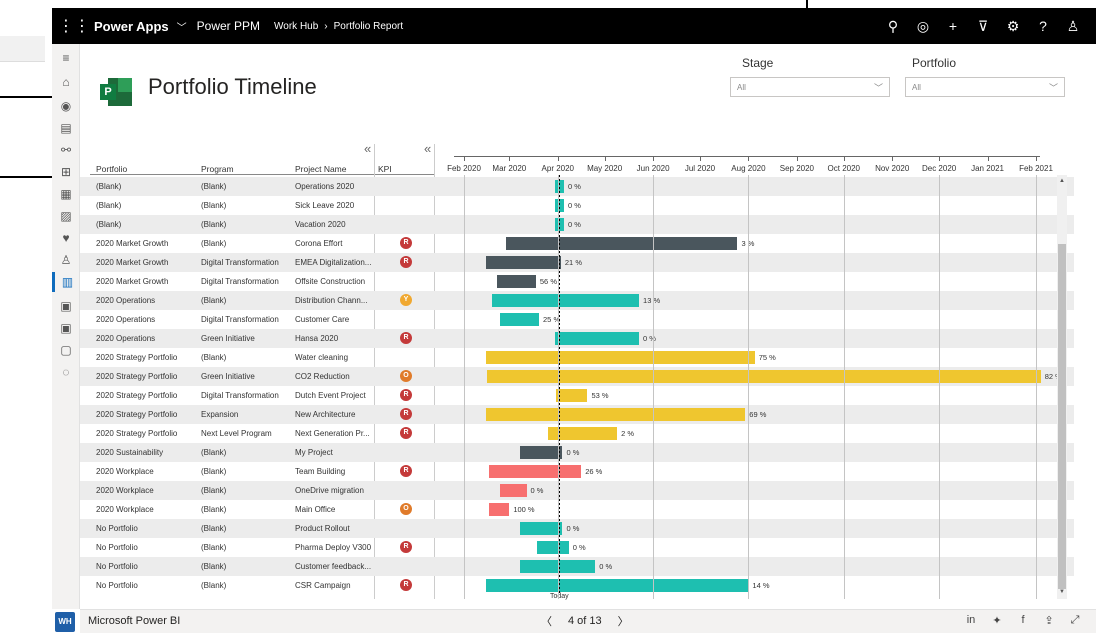  What do you see at coordinates (74, 26) in the screenshot?
I see `app-launcher-icon: ⋮⋮` at bounding box center [74, 26].